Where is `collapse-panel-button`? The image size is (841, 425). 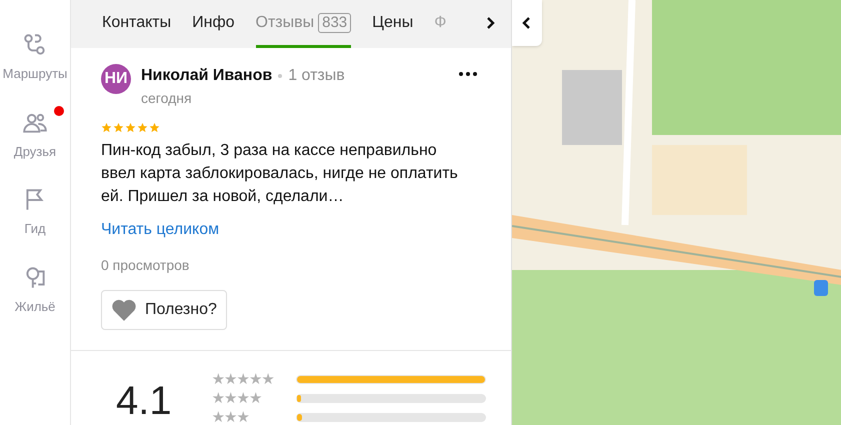
collapse-panel-button is located at coordinates (527, 23).